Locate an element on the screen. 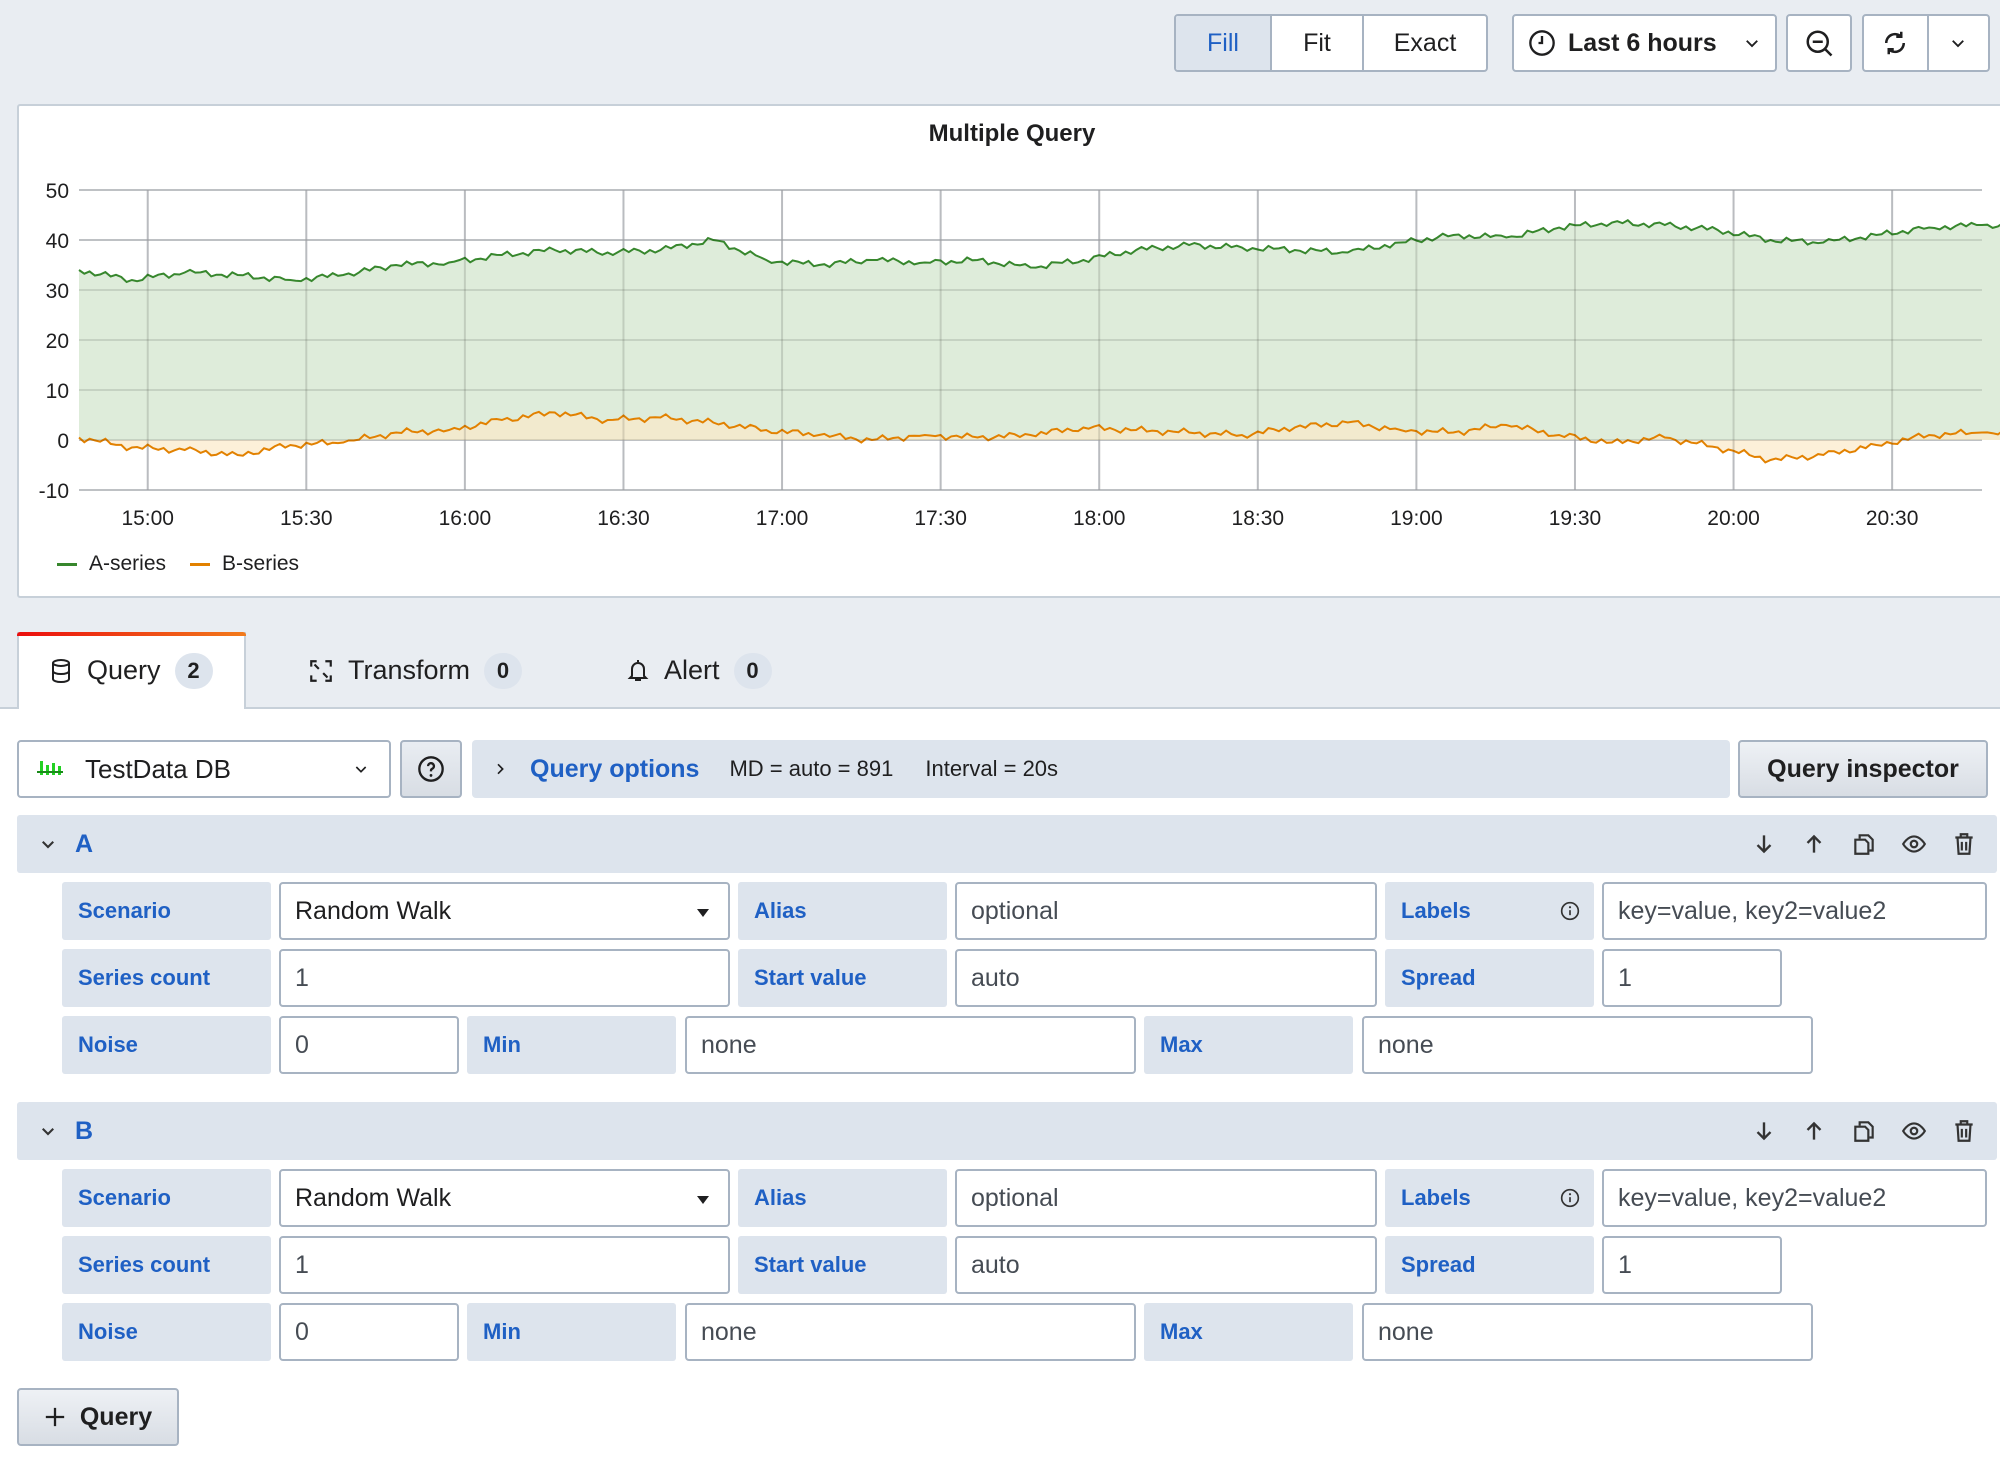 This screenshot has width=2000, height=1462. y-tick-label: -10 is located at coordinates (54, 491).